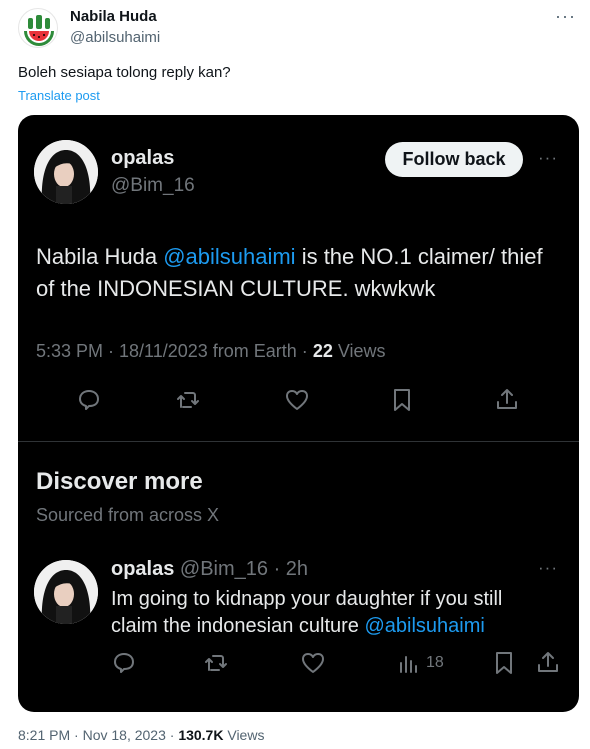 The height and width of the screenshot is (749, 590). What do you see at coordinates (229, 256) in the screenshot?
I see `mention-link: @abilsuhaimi` at bounding box center [229, 256].